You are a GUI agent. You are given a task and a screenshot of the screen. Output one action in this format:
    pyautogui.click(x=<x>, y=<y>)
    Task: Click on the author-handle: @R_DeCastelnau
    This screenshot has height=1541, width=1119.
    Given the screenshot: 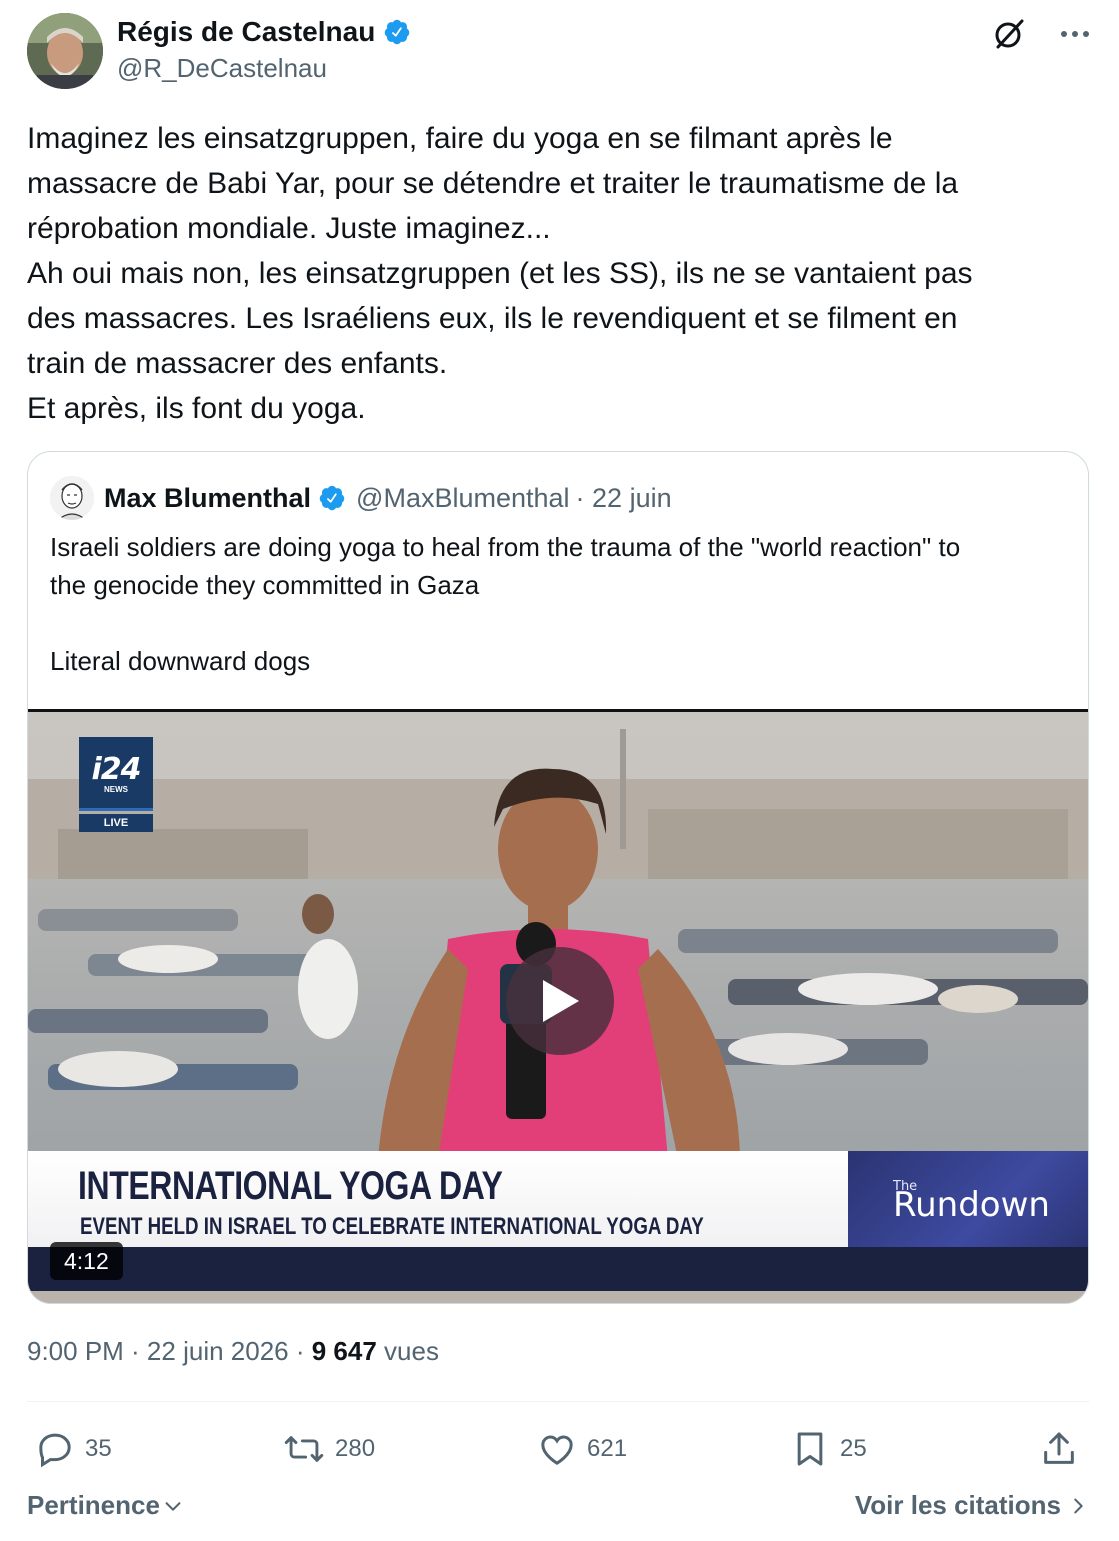 What is the action you would take?
    pyautogui.click(x=264, y=68)
    